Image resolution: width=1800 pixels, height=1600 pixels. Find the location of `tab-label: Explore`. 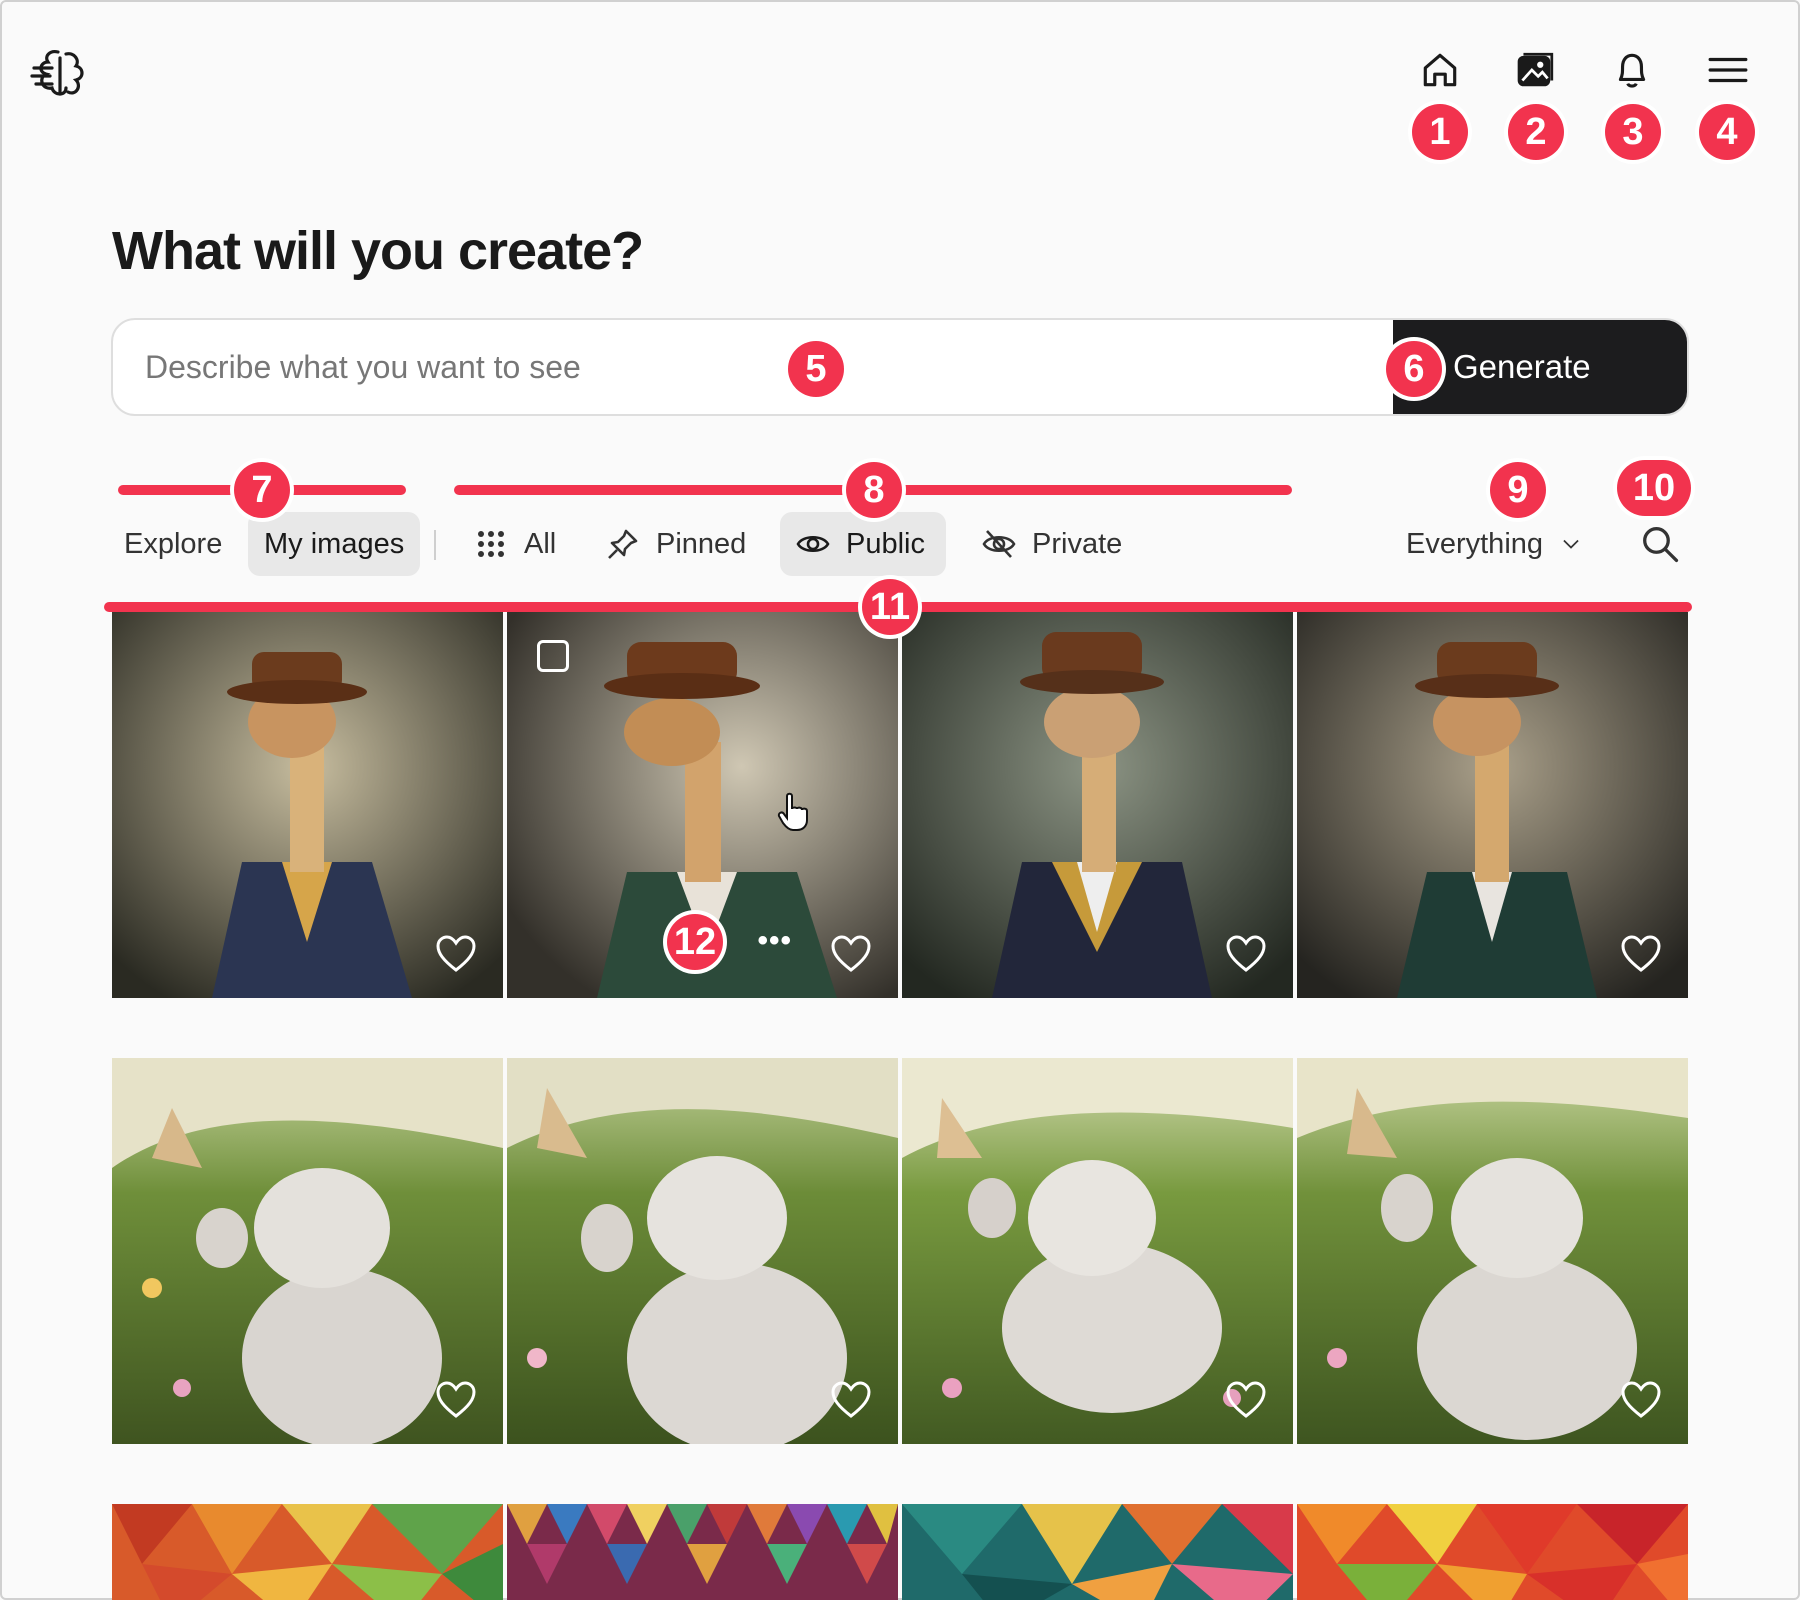

tab-label: Explore is located at coordinates (173, 543).